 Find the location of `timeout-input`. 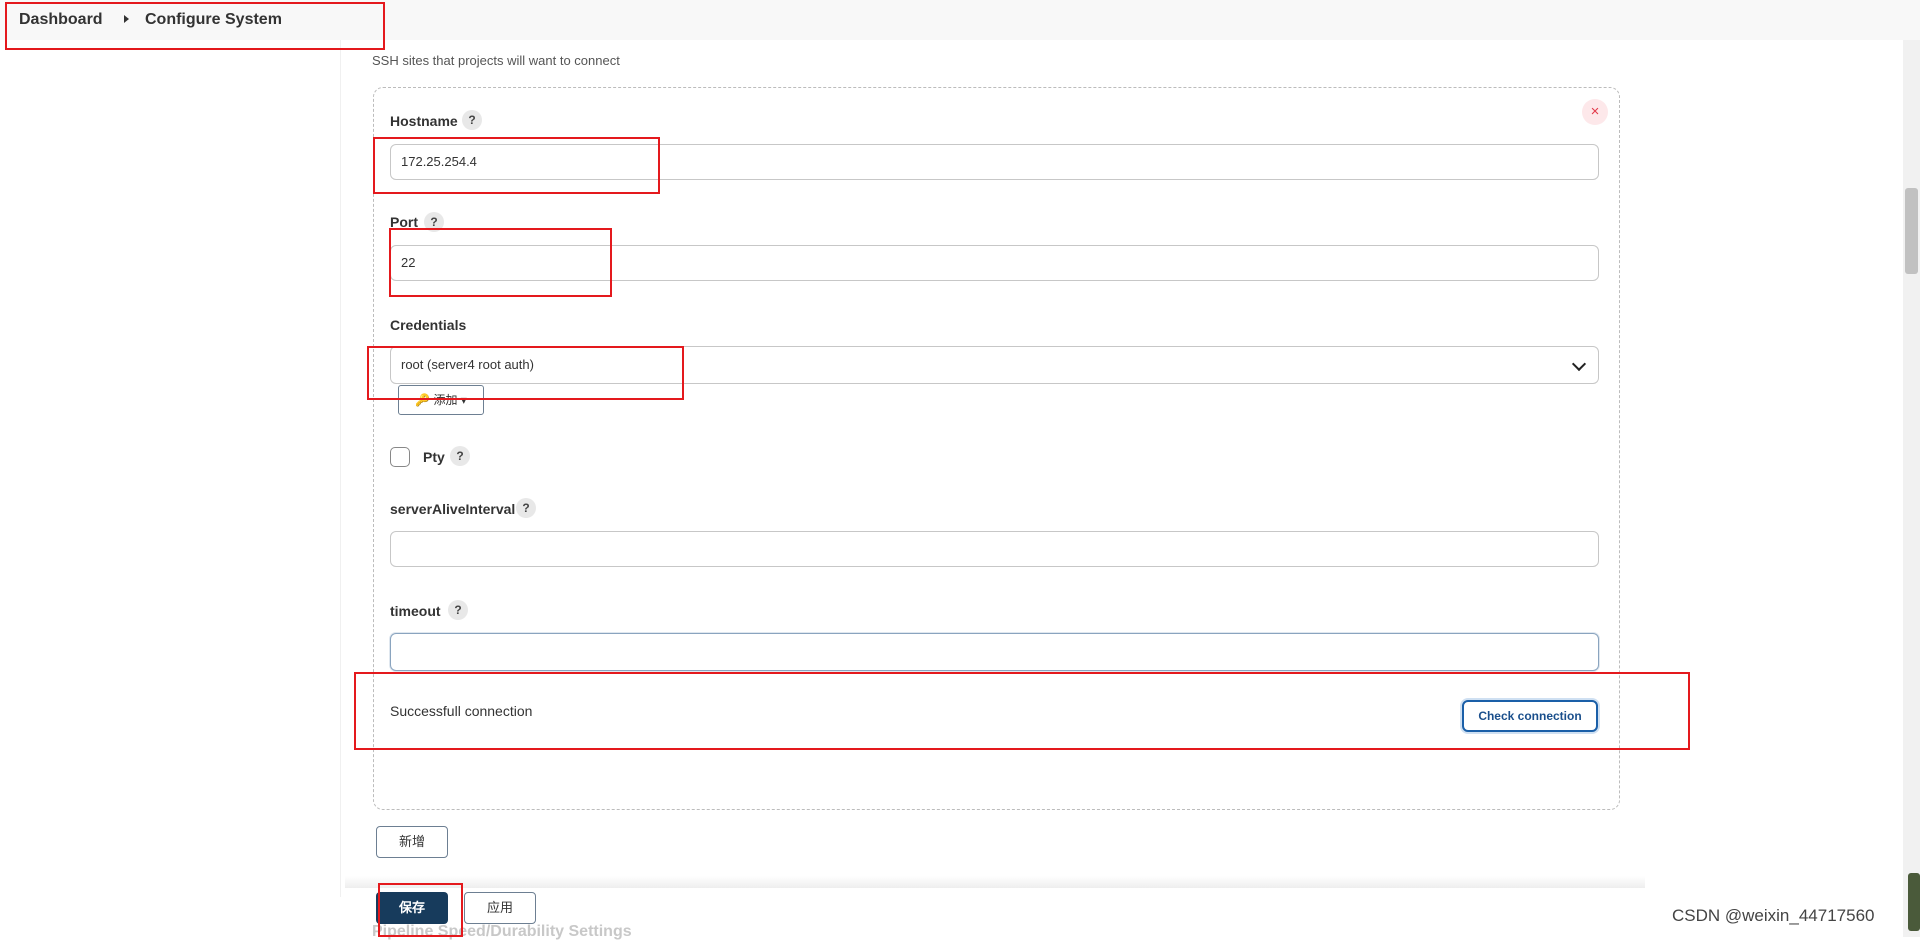

timeout-input is located at coordinates (994, 652).